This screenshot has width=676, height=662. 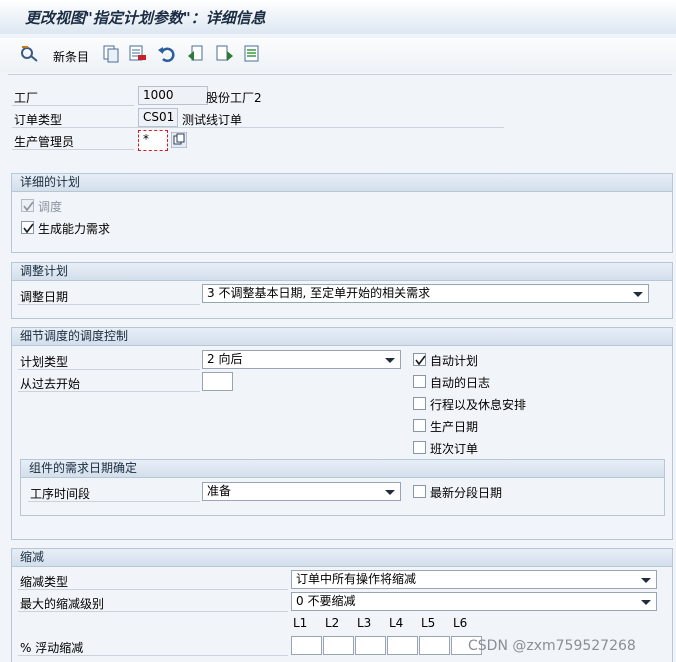 What do you see at coordinates (217, 381) in the screenshot?
I see `start-in-past-field` at bounding box center [217, 381].